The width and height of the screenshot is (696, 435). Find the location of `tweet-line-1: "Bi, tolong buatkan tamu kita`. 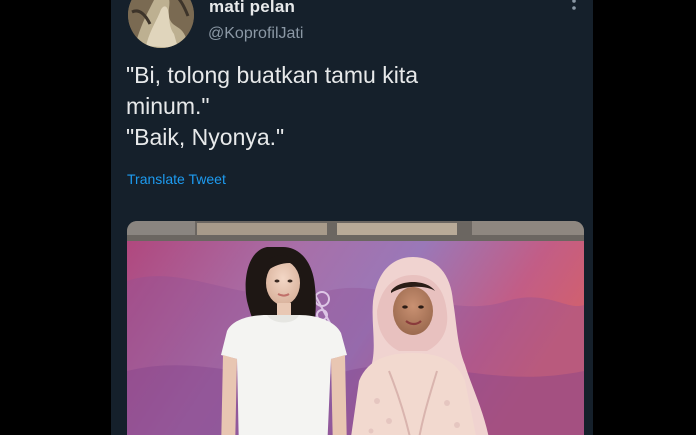

tweet-line-1: "Bi, tolong buatkan tamu kita is located at coordinates (272, 75).